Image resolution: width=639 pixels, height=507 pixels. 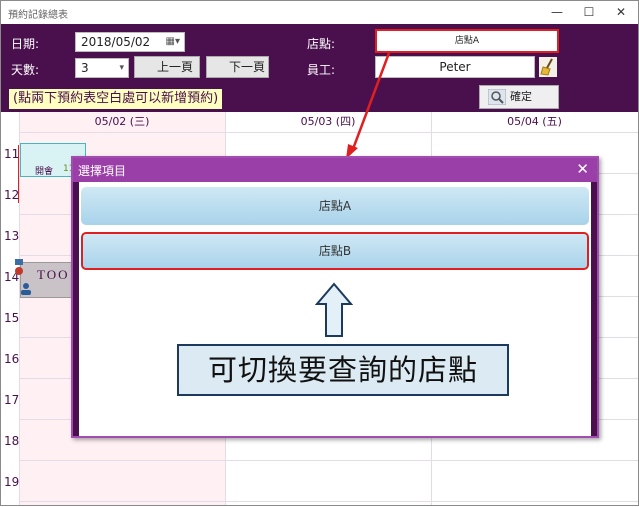 What do you see at coordinates (335, 251) in the screenshot?
I see `store-option-b: 店點B` at bounding box center [335, 251].